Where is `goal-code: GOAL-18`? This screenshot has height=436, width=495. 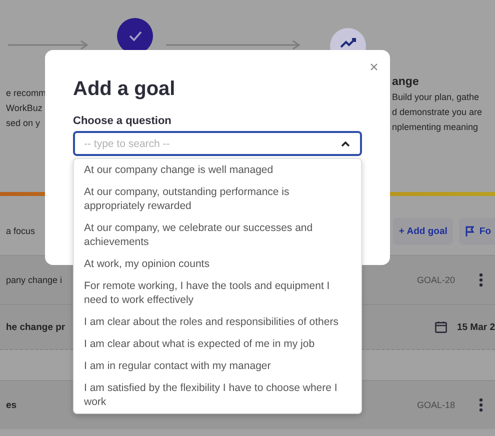
goal-code: GOAL-18 is located at coordinates (435, 405).